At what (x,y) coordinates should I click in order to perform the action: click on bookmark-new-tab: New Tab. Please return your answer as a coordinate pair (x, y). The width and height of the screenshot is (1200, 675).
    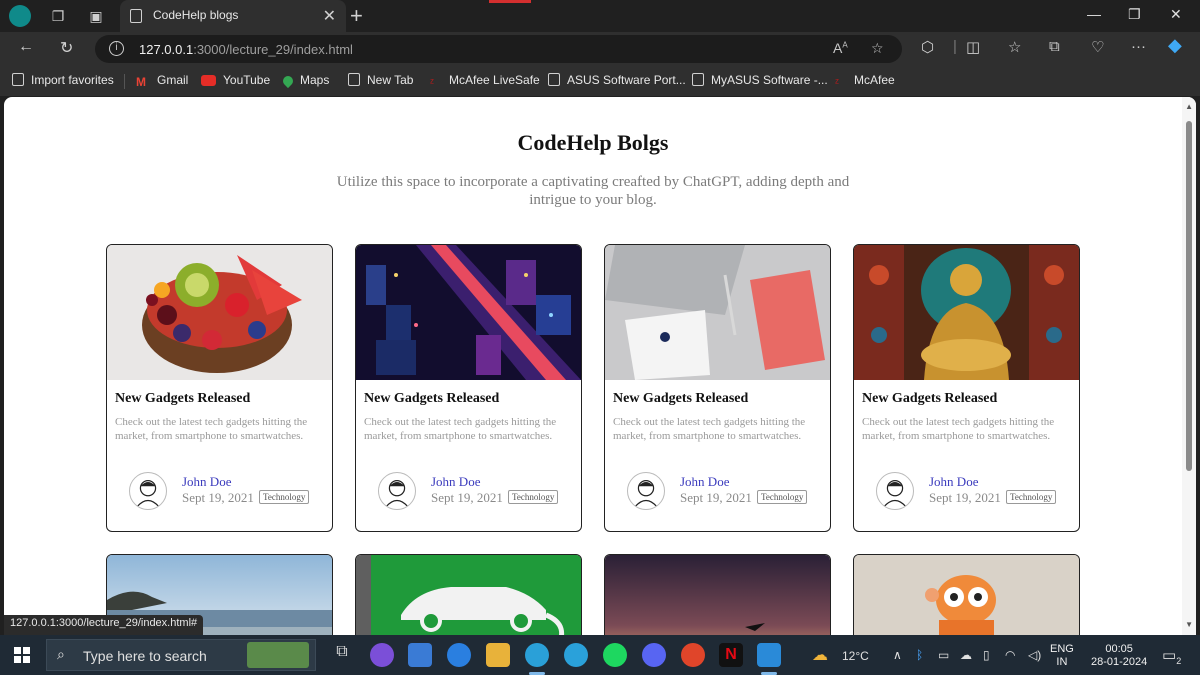
    Looking at the image, I should click on (380, 80).